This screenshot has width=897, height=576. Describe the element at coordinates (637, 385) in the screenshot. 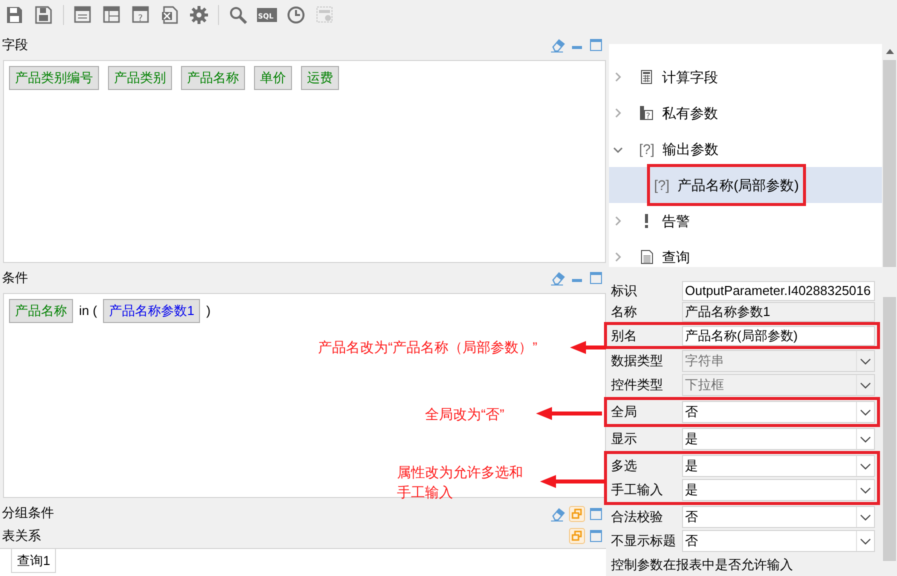

I see `property-label: 控件类型` at that location.